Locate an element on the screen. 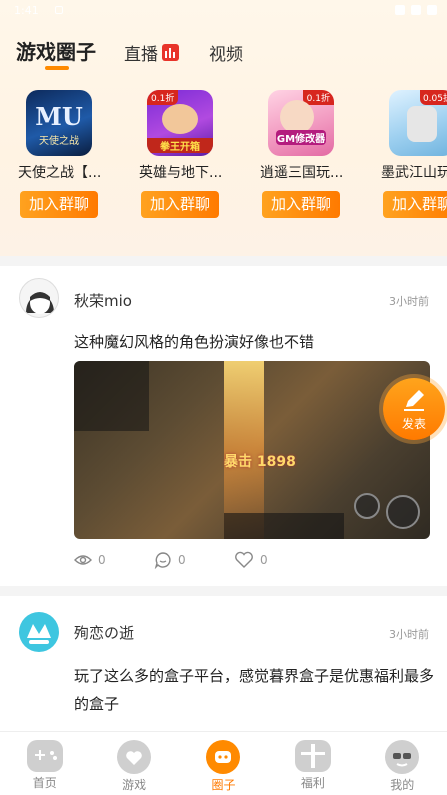 This screenshot has height=795, width=447. skill-bar is located at coordinates (284, 526).